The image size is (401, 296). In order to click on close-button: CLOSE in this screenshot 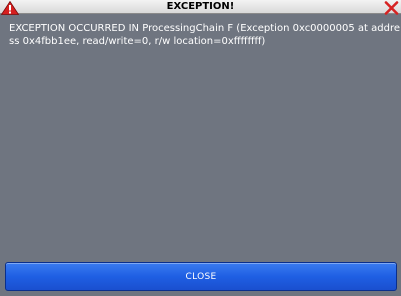, I will do `click(201, 276)`.